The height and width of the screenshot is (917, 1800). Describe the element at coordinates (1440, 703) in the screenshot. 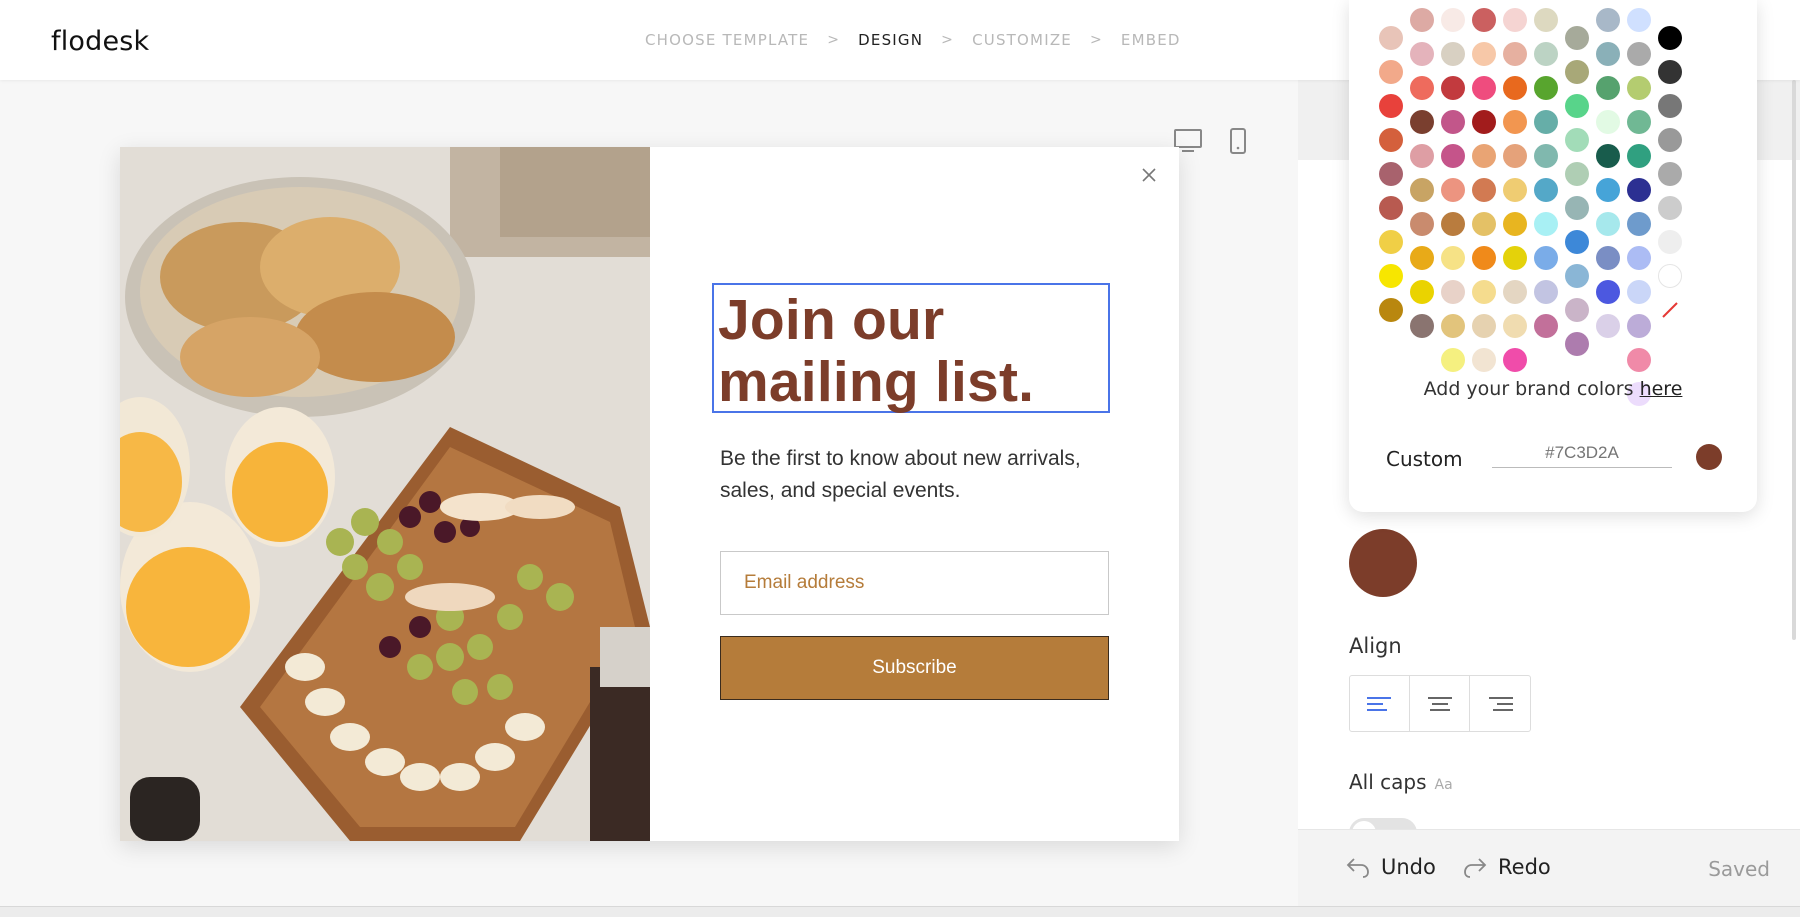

I see `align-center-button` at that location.